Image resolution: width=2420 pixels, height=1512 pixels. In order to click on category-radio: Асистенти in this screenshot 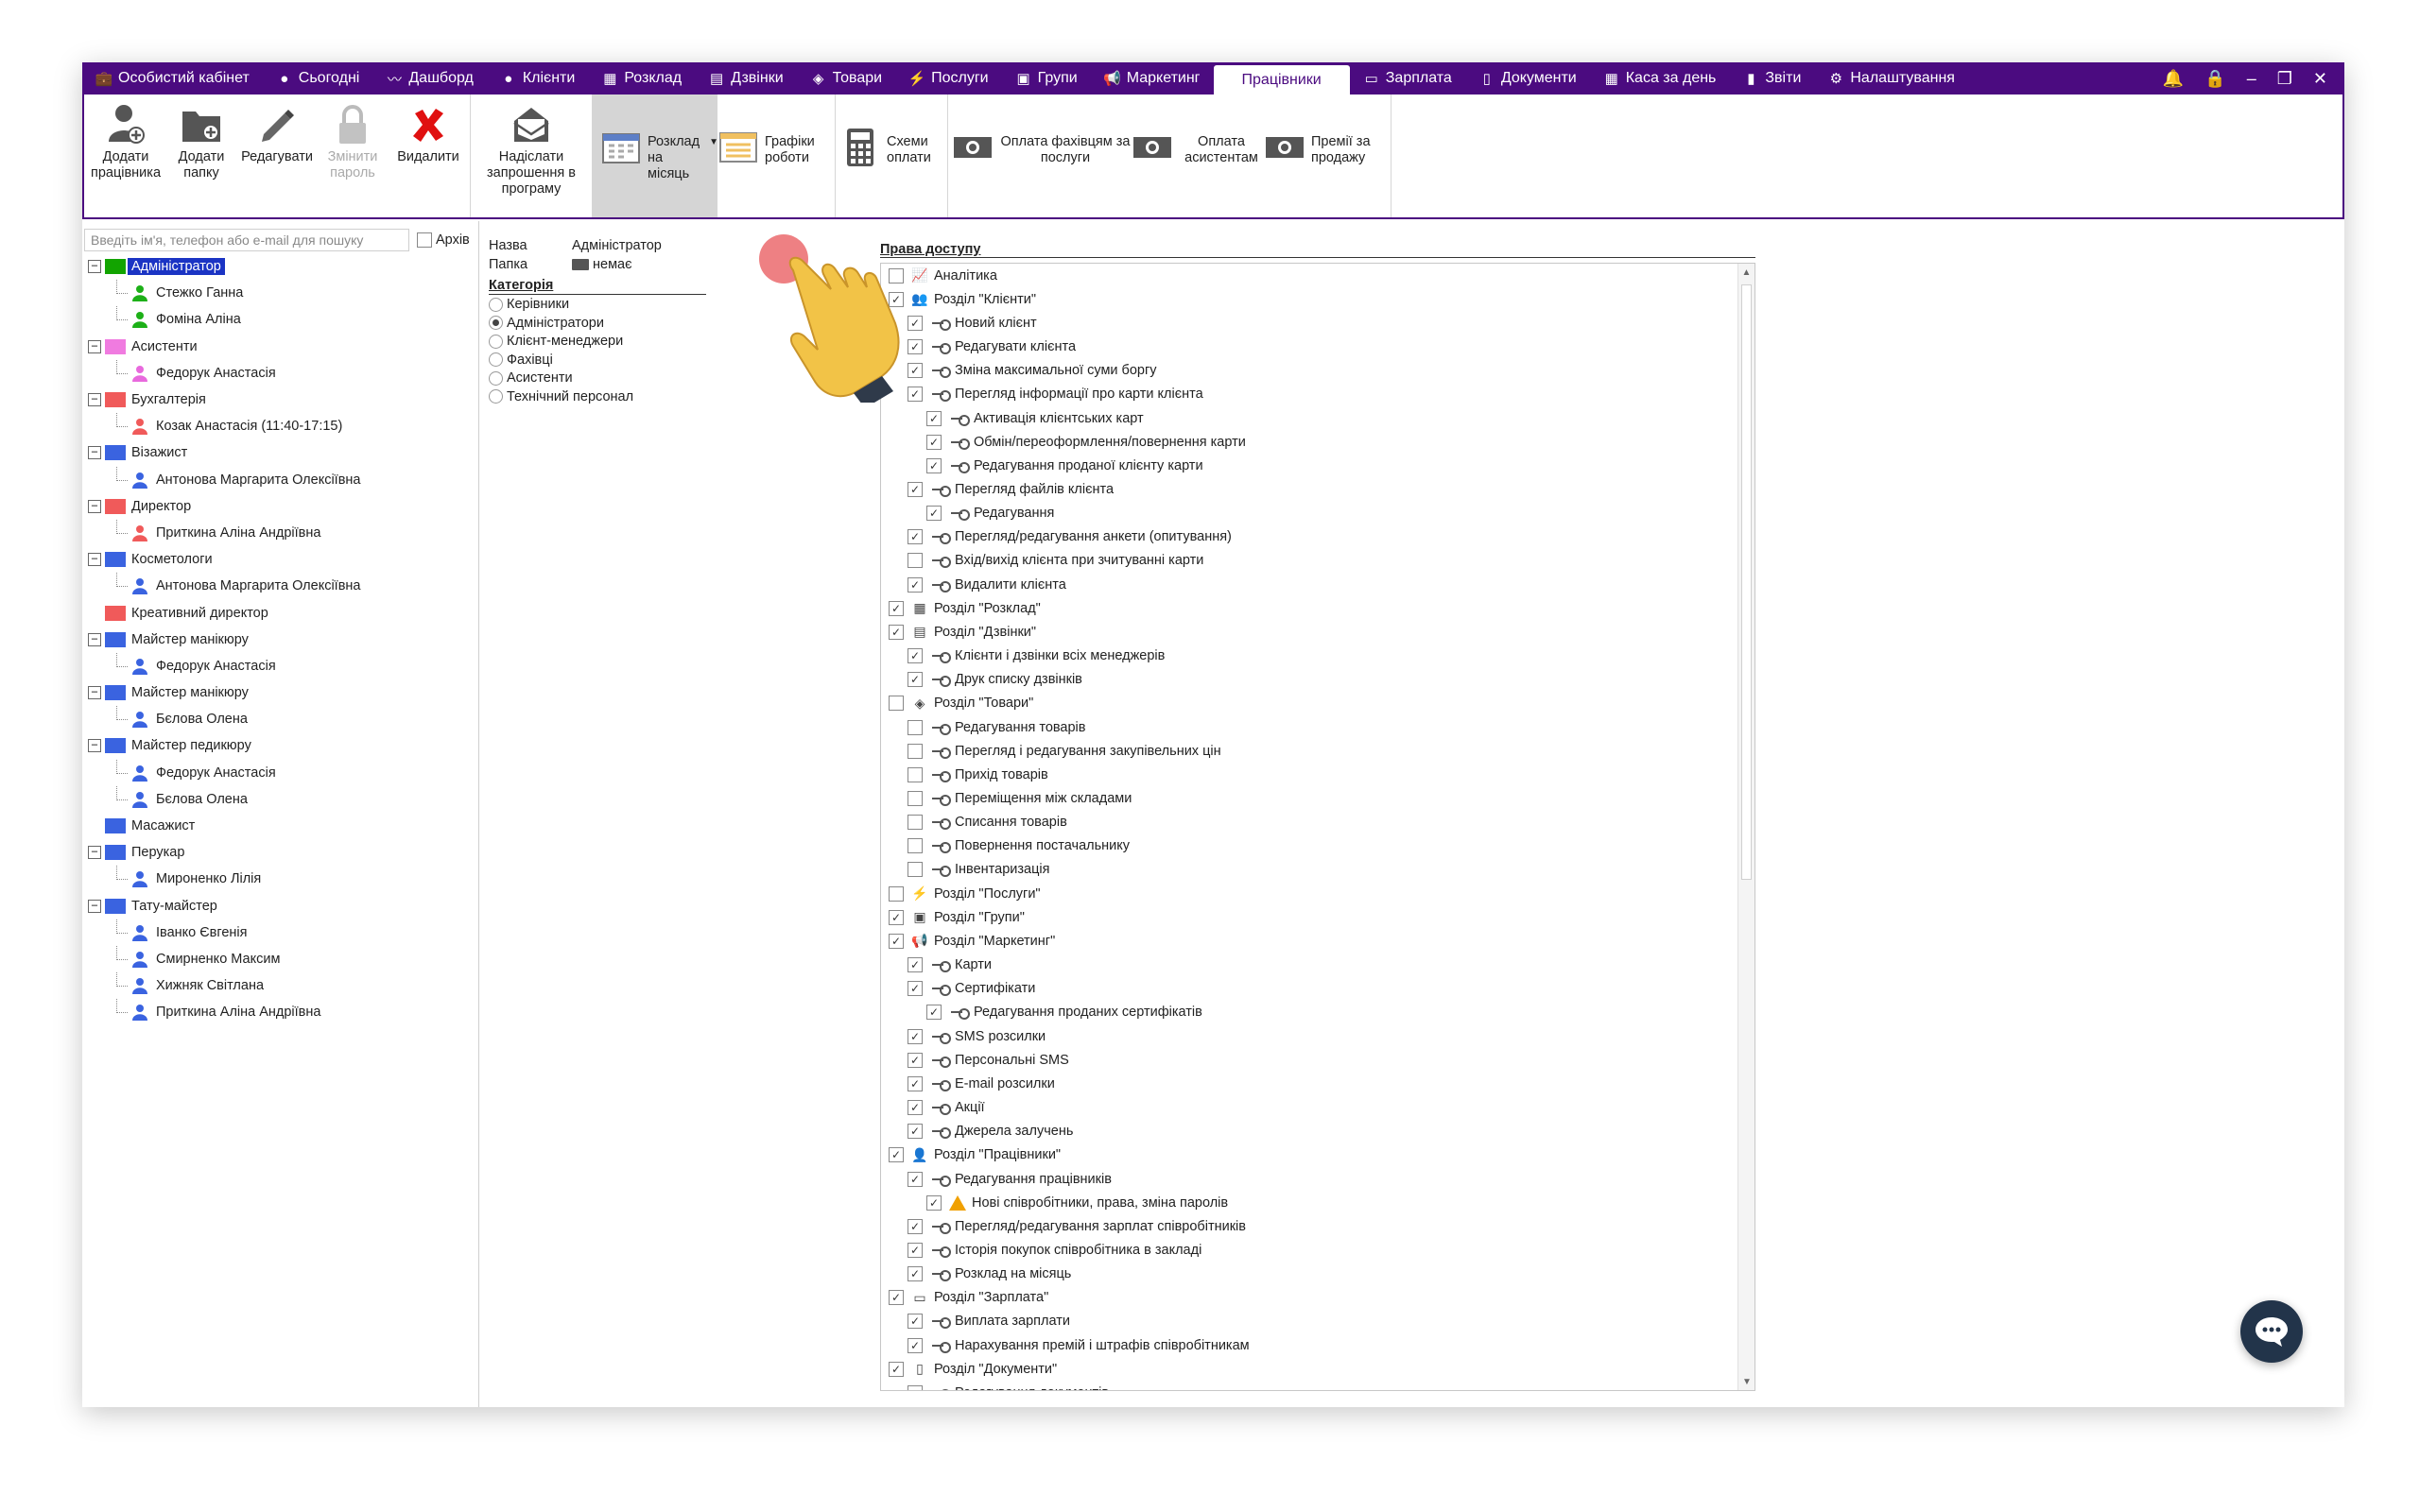, I will do `click(531, 378)`.